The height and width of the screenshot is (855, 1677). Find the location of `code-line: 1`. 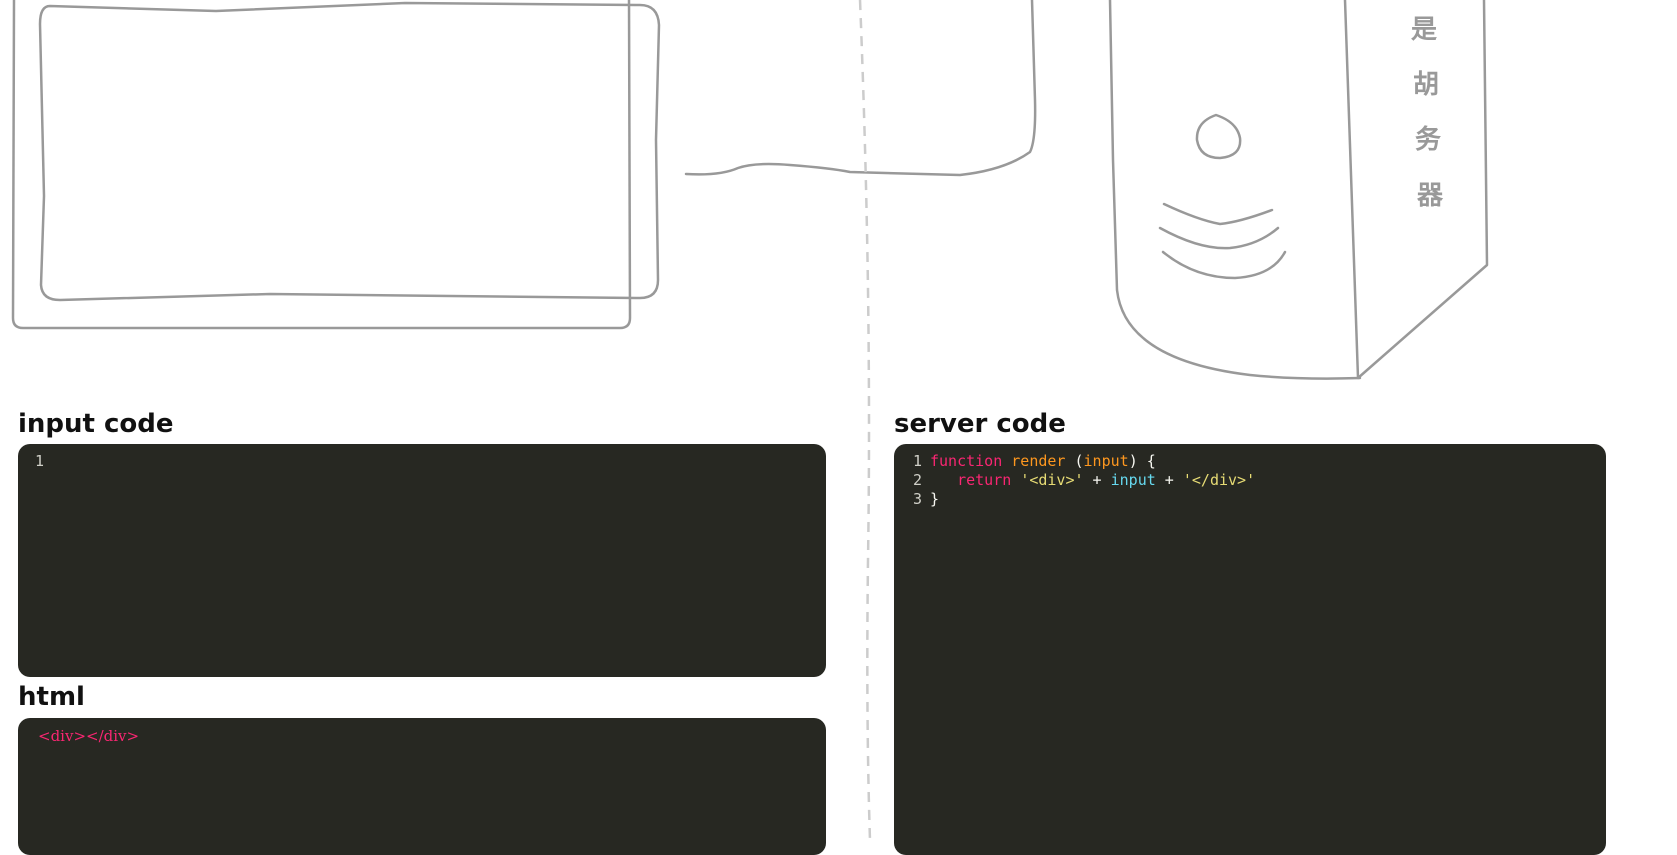

code-line: 1 is located at coordinates (422, 461).